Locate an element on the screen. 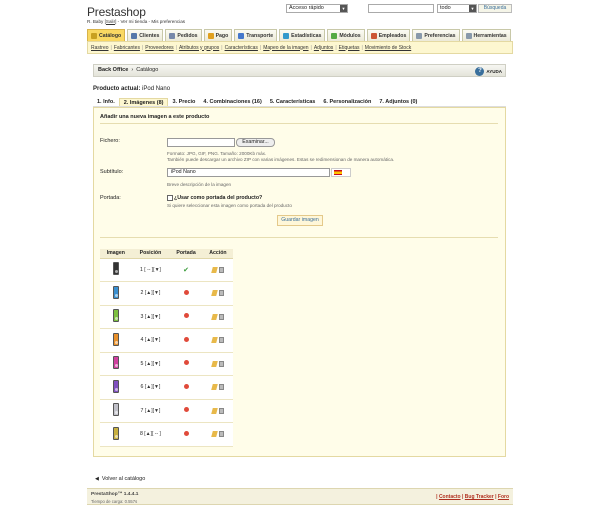 Image resolution: width=600 pixels, height=518 pixels. tab-preferences: Preferencias is located at coordinates (436, 35).